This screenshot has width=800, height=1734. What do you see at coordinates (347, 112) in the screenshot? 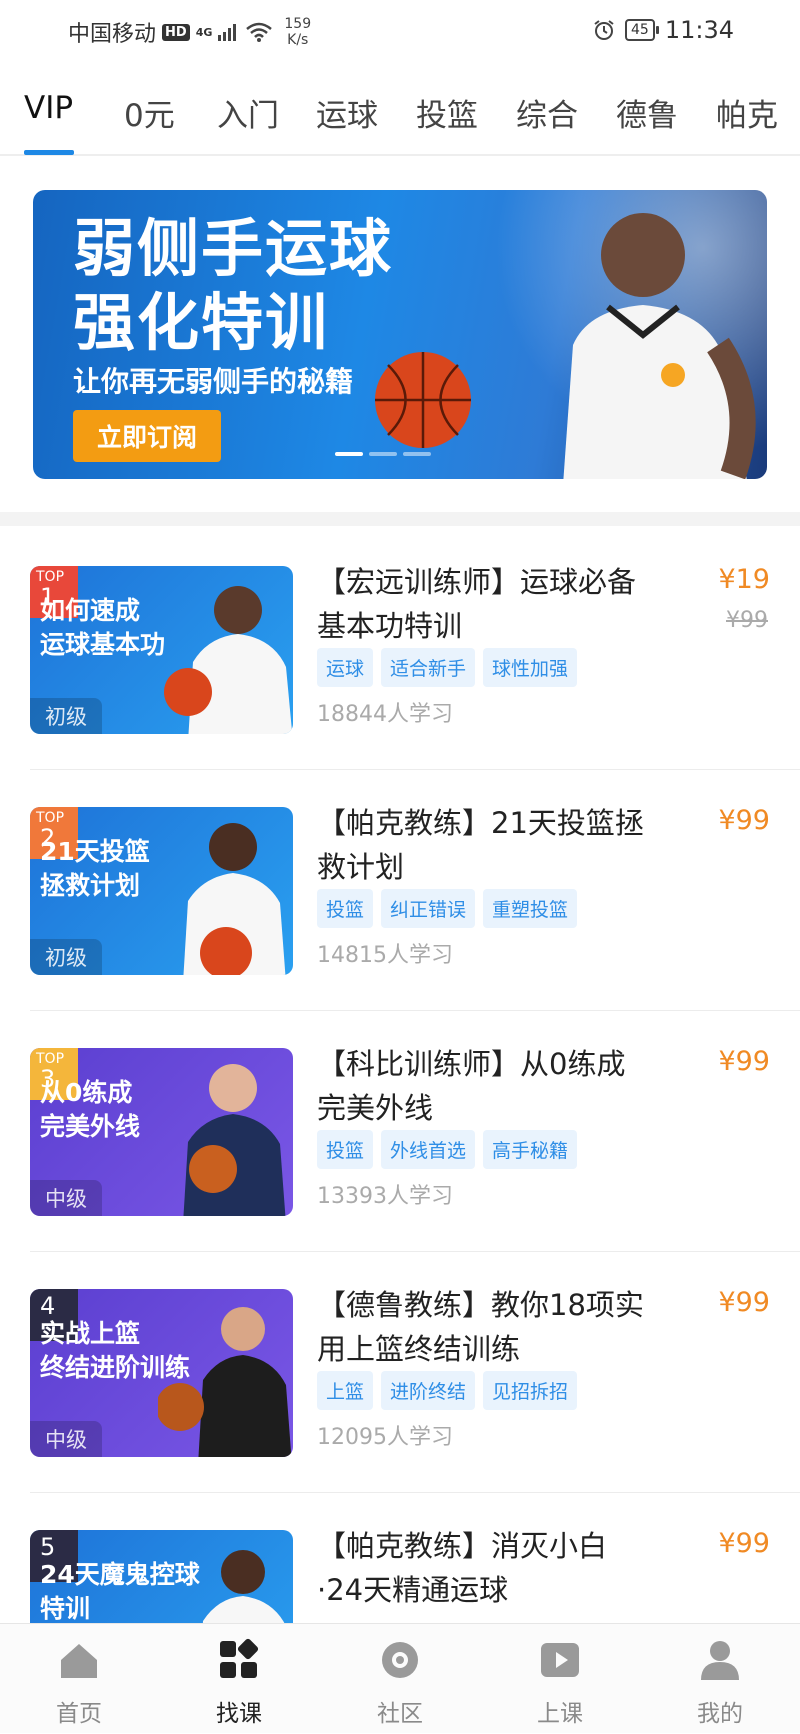
I see `tab-dribbling: 运球` at bounding box center [347, 112].